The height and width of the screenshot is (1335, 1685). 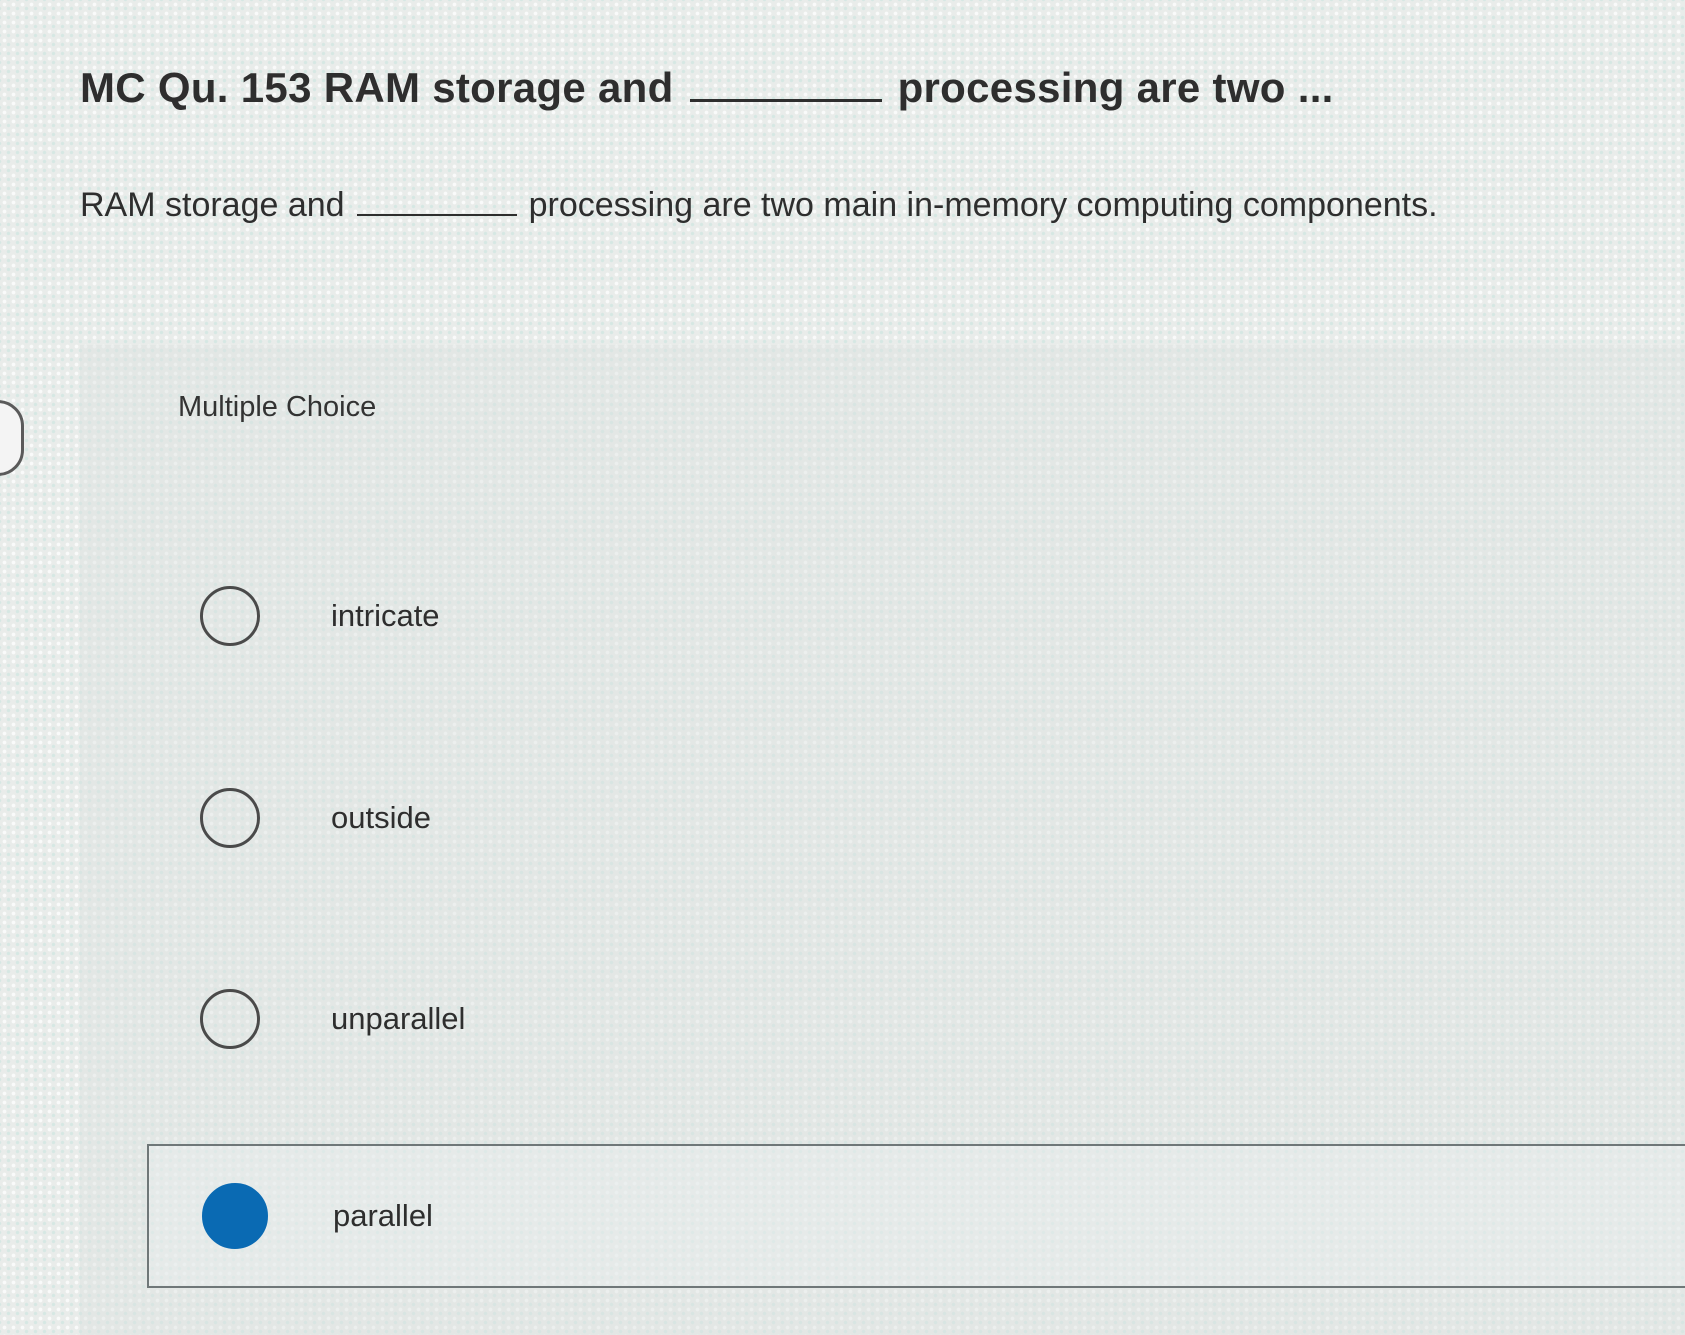 What do you see at coordinates (381, 818) in the screenshot?
I see `option-label: outside` at bounding box center [381, 818].